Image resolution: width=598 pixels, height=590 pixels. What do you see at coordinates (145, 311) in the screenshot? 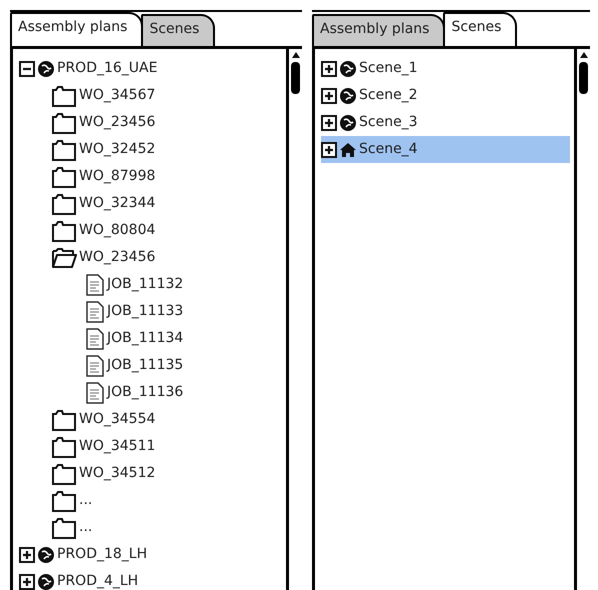
I see `tree-item: JOB_11133` at bounding box center [145, 311].